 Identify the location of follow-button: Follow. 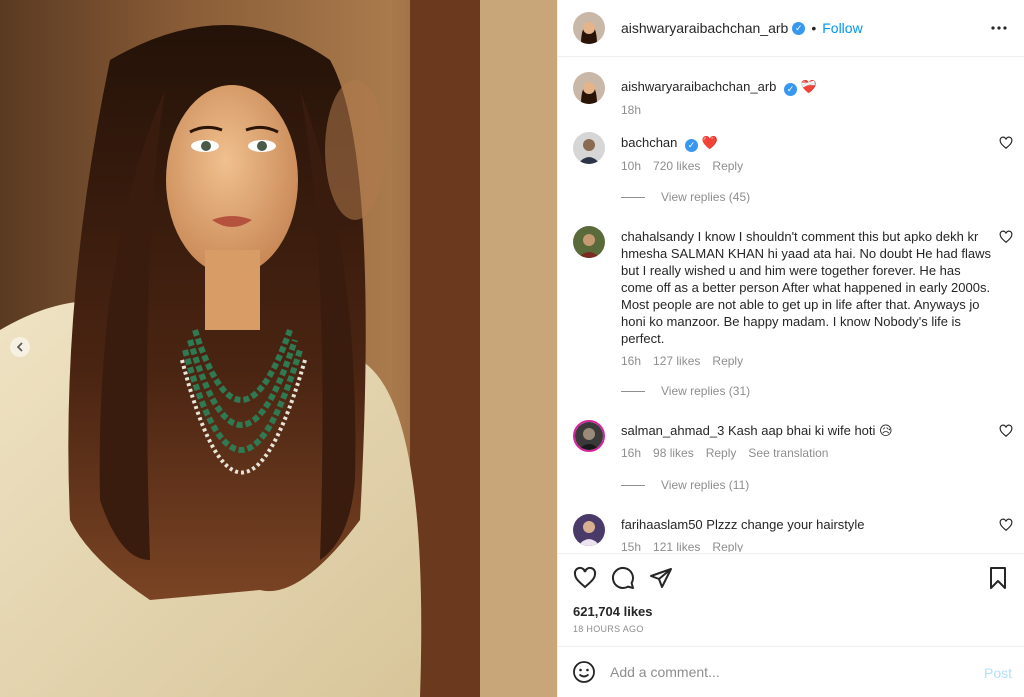
(842, 28).